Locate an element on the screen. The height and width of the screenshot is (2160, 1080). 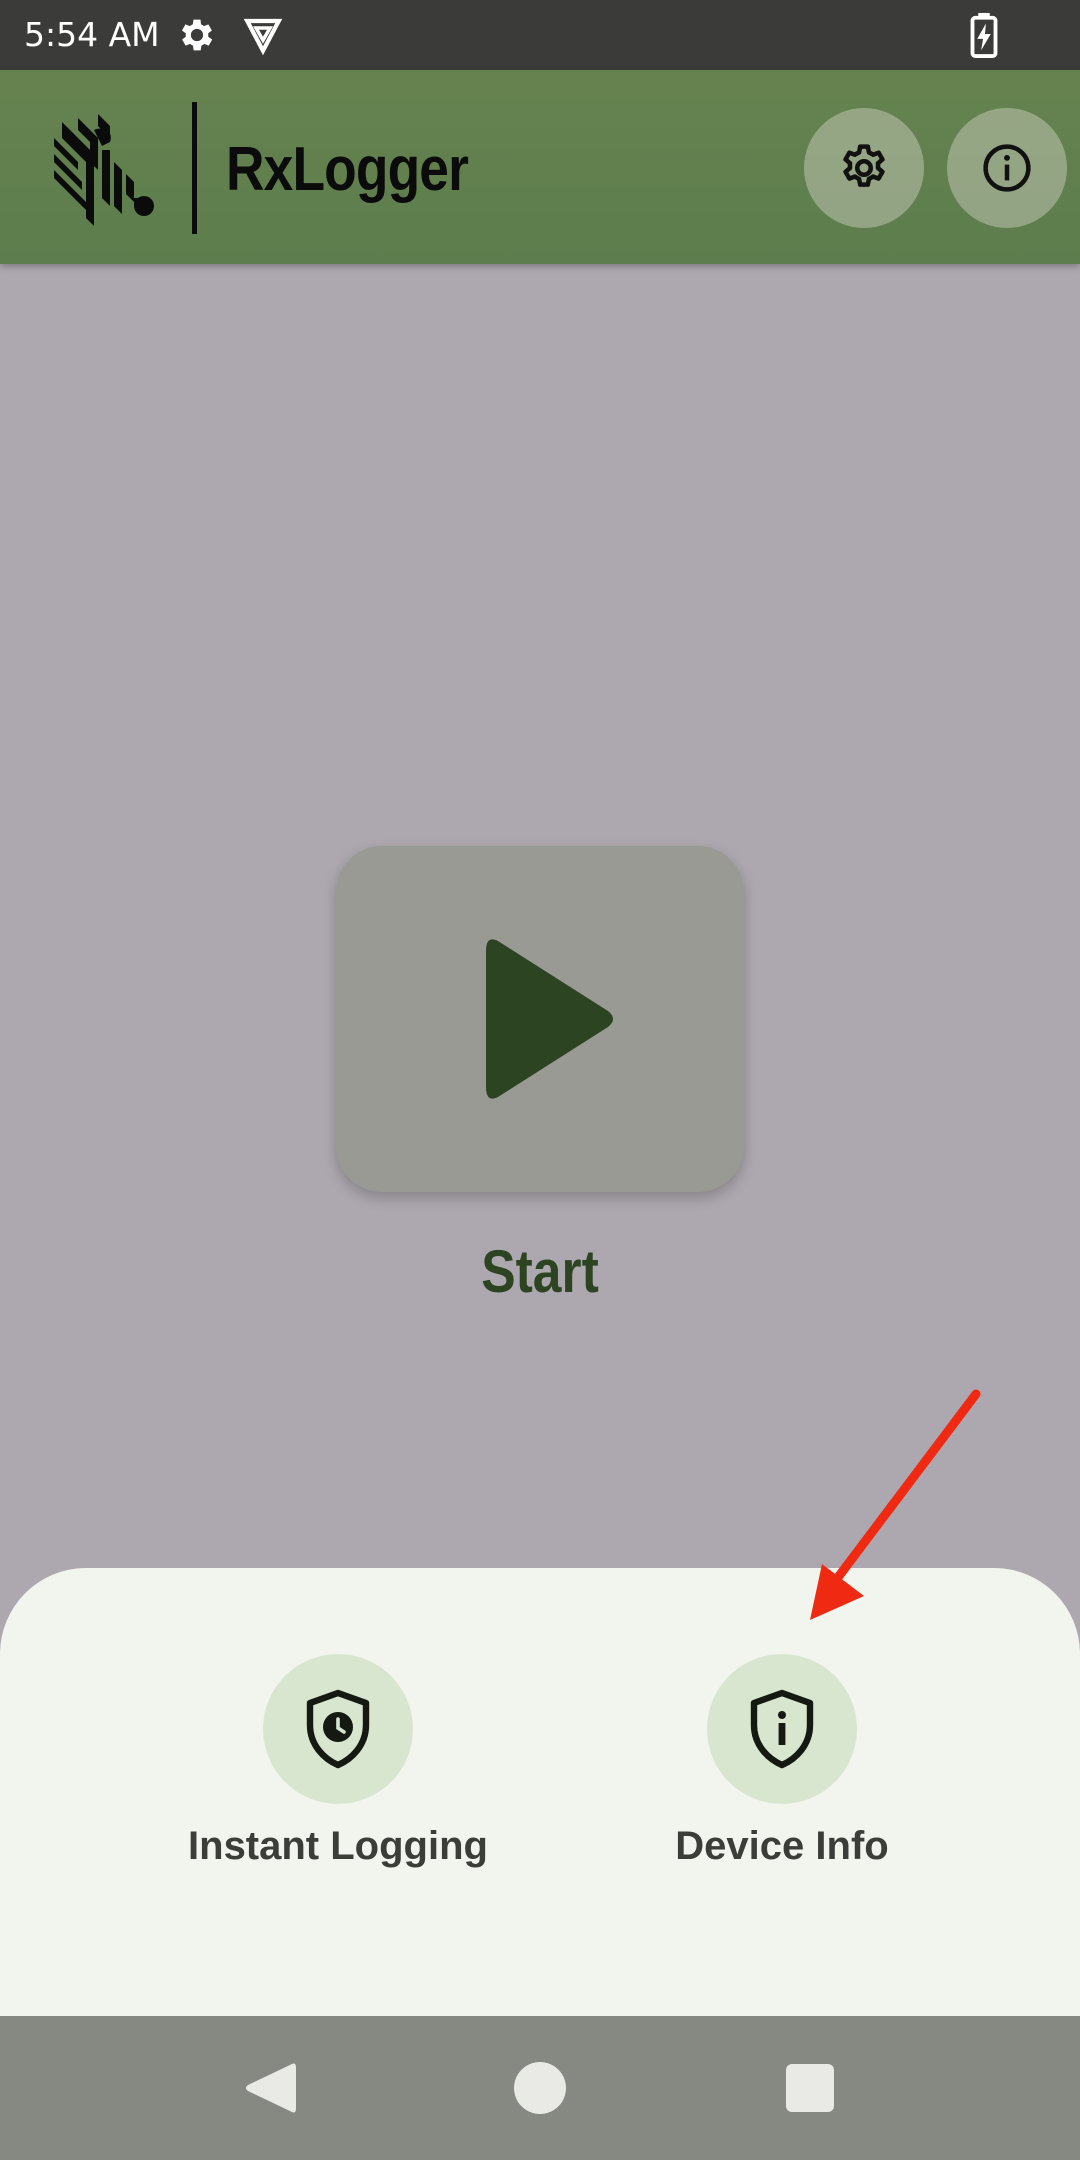
instant-logging-label: Instant Logging is located at coordinates (338, 1846).